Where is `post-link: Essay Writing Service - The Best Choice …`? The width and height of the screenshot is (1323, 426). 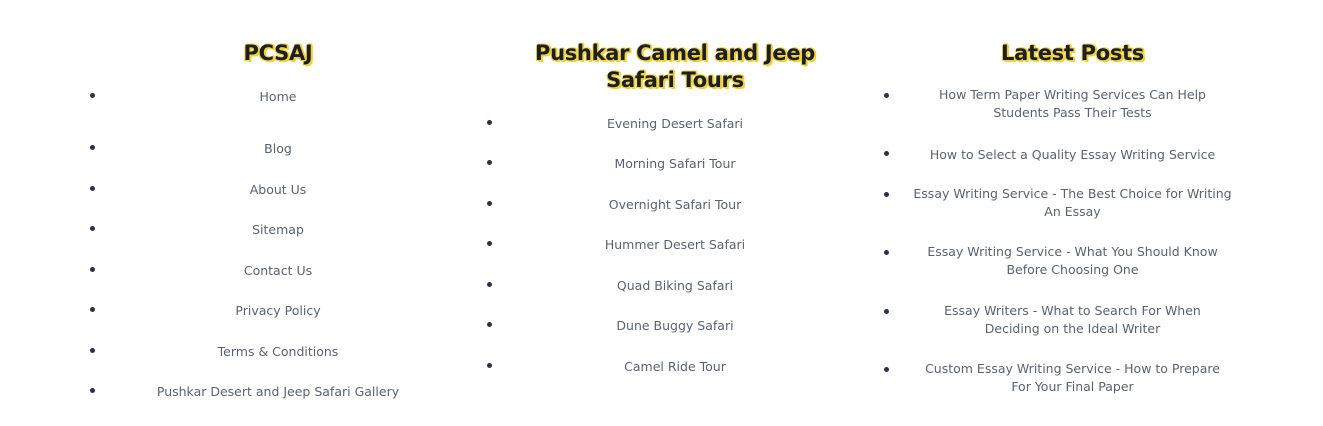
post-link: Essay Writing Service - The Best Choice … is located at coordinates (1073, 203).